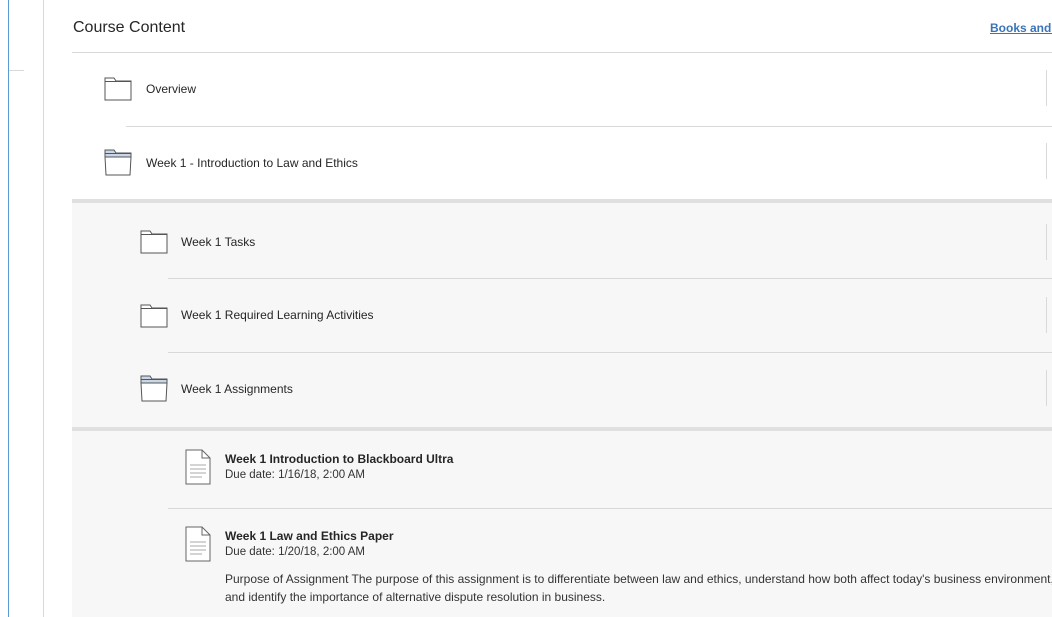 Image resolution: width=1052 pixels, height=617 pixels. What do you see at coordinates (218, 242) in the screenshot?
I see `folder-label: Week 1 Tasks` at bounding box center [218, 242].